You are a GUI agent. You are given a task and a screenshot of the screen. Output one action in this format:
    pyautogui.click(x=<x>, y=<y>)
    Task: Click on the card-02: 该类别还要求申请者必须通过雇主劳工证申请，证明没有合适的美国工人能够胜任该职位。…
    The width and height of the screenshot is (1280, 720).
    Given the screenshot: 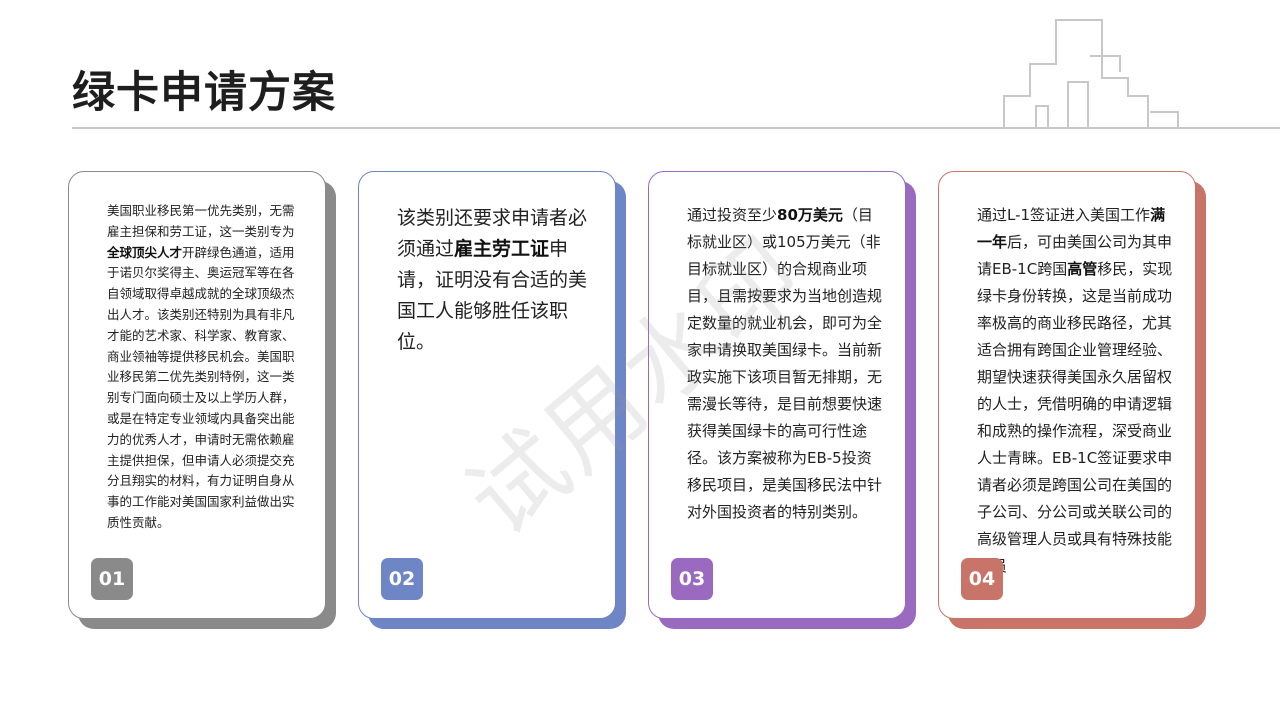 What is the action you would take?
    pyautogui.click(x=492, y=400)
    